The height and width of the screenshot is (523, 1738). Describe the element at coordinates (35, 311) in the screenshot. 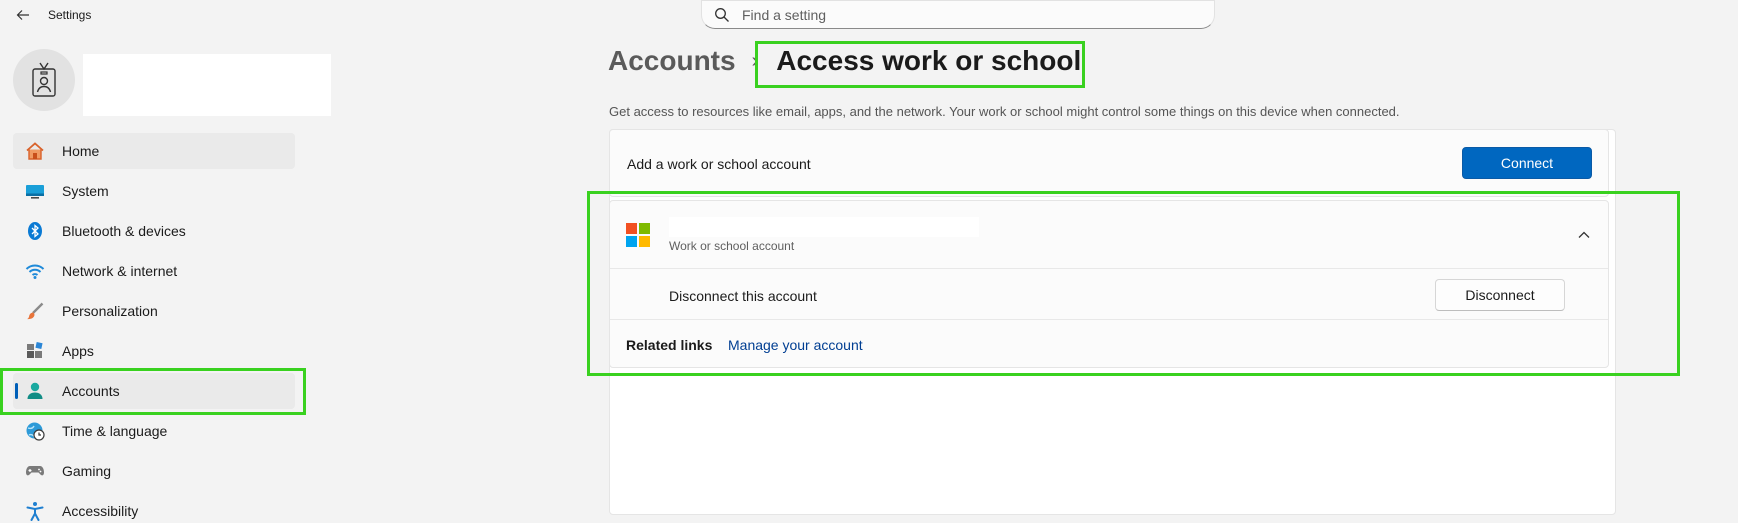

I see `brush-icon` at that location.